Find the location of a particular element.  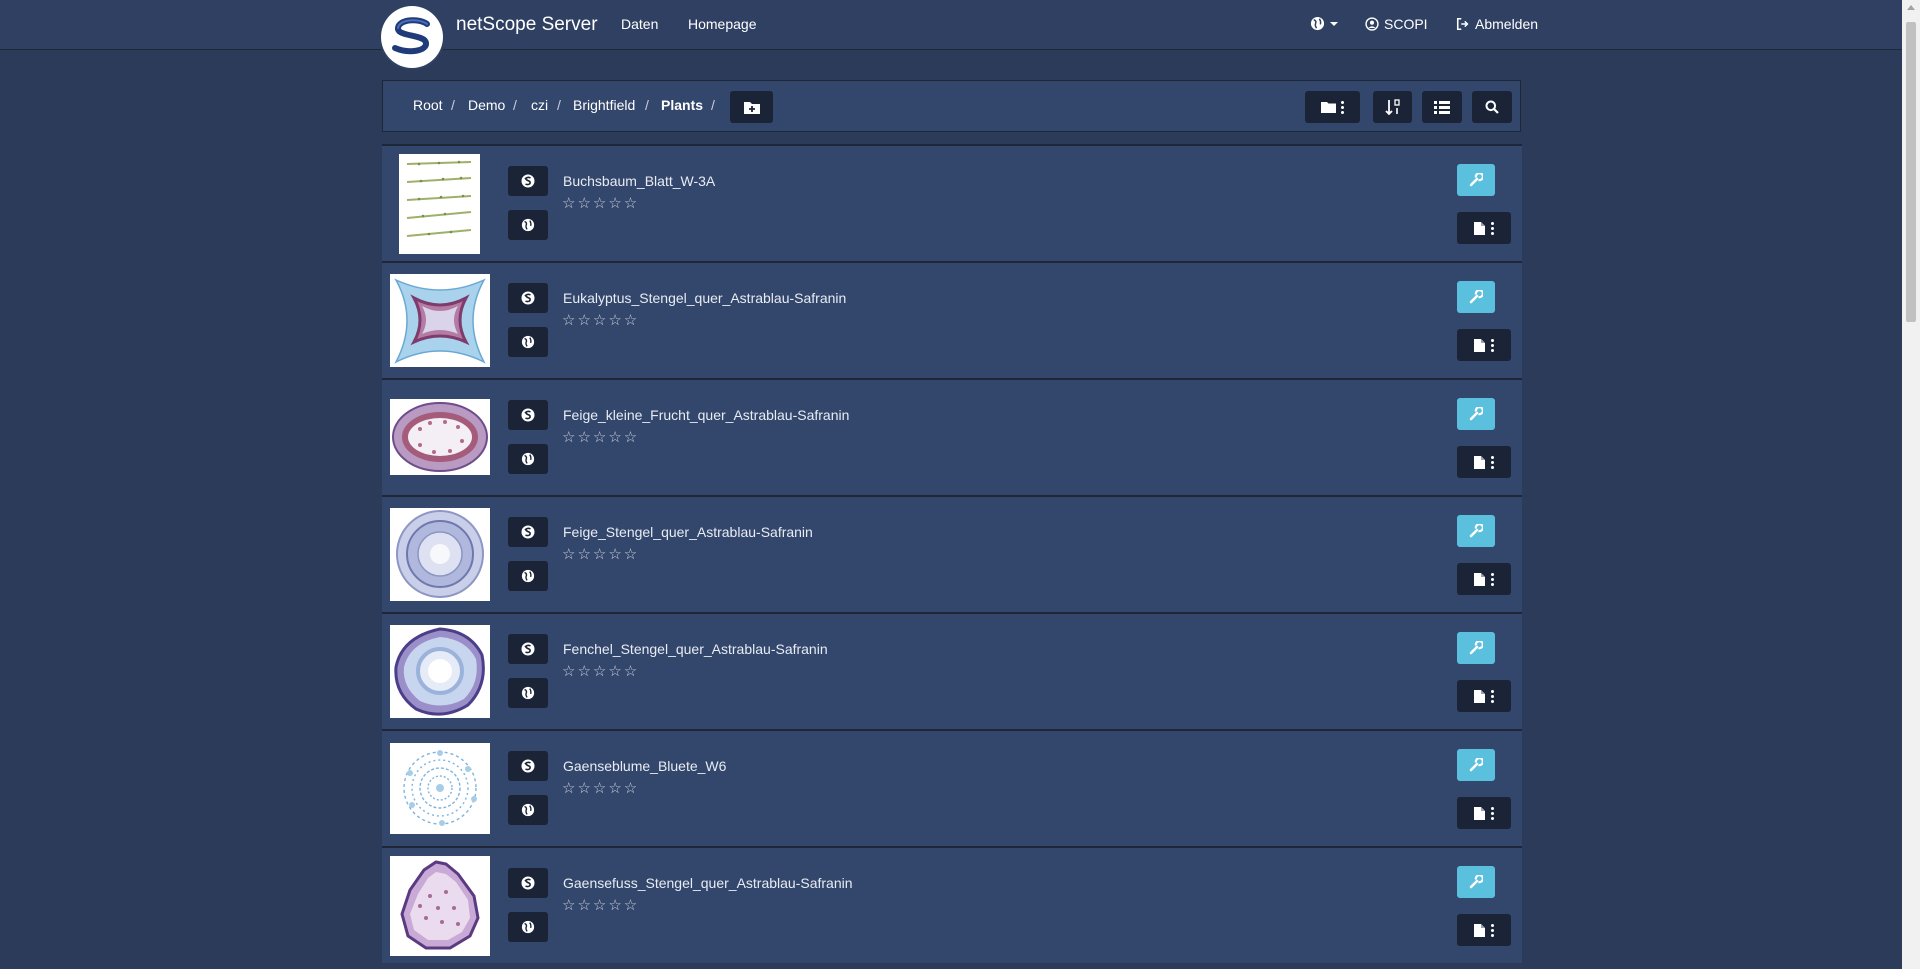

list-item: Buchsbaum_Blatt_W-3A ☆☆☆☆☆ is located at coordinates (952, 202).